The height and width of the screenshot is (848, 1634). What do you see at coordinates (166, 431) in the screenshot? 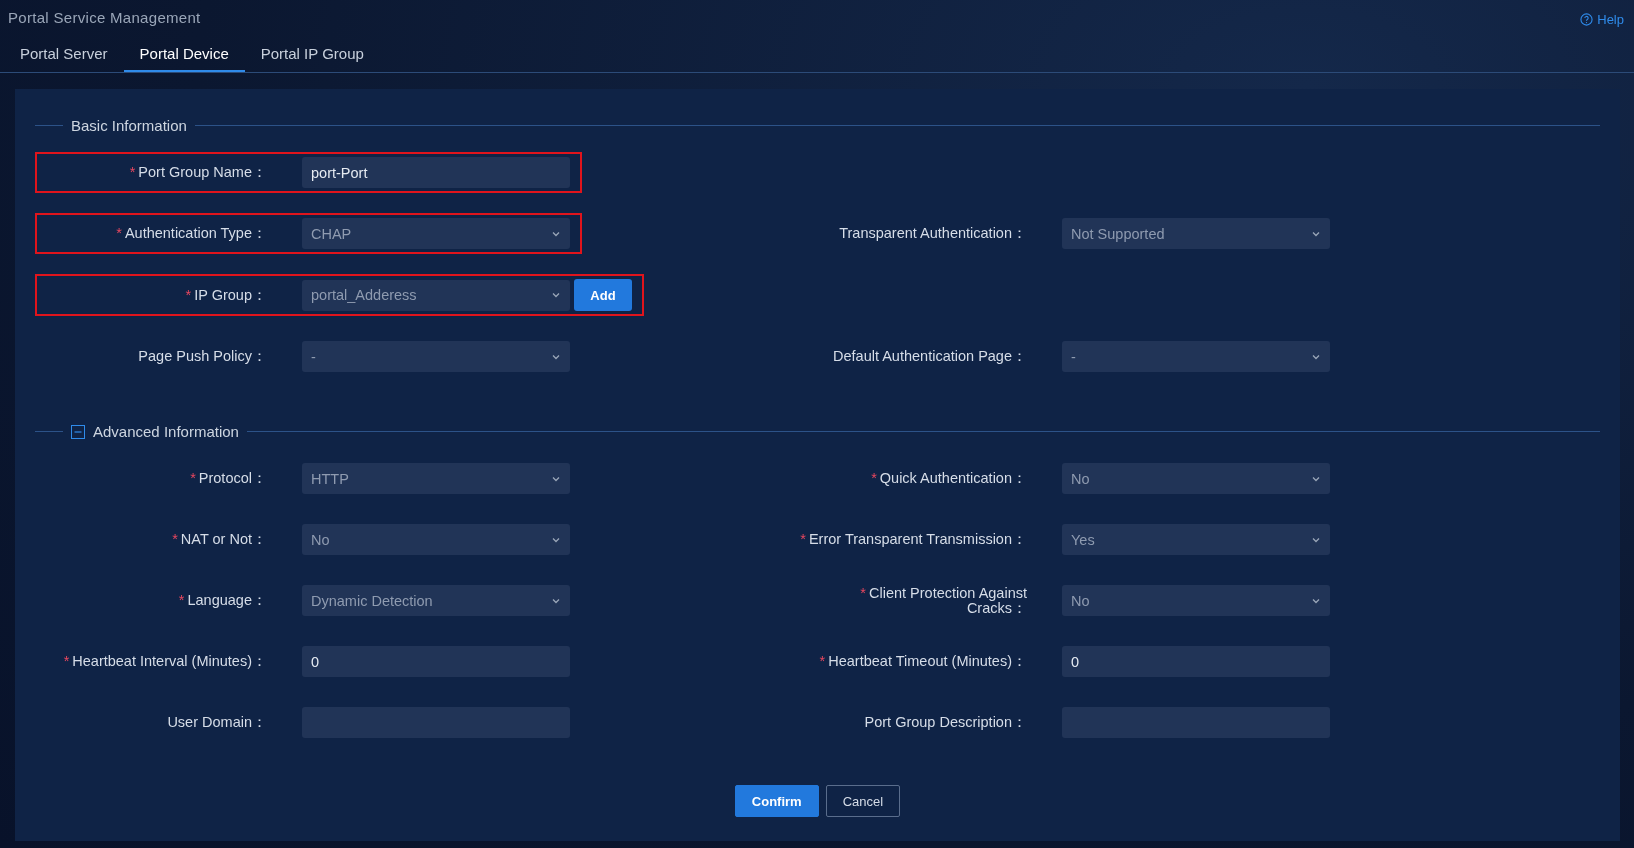
I see `section-title: Advanced Information` at bounding box center [166, 431].